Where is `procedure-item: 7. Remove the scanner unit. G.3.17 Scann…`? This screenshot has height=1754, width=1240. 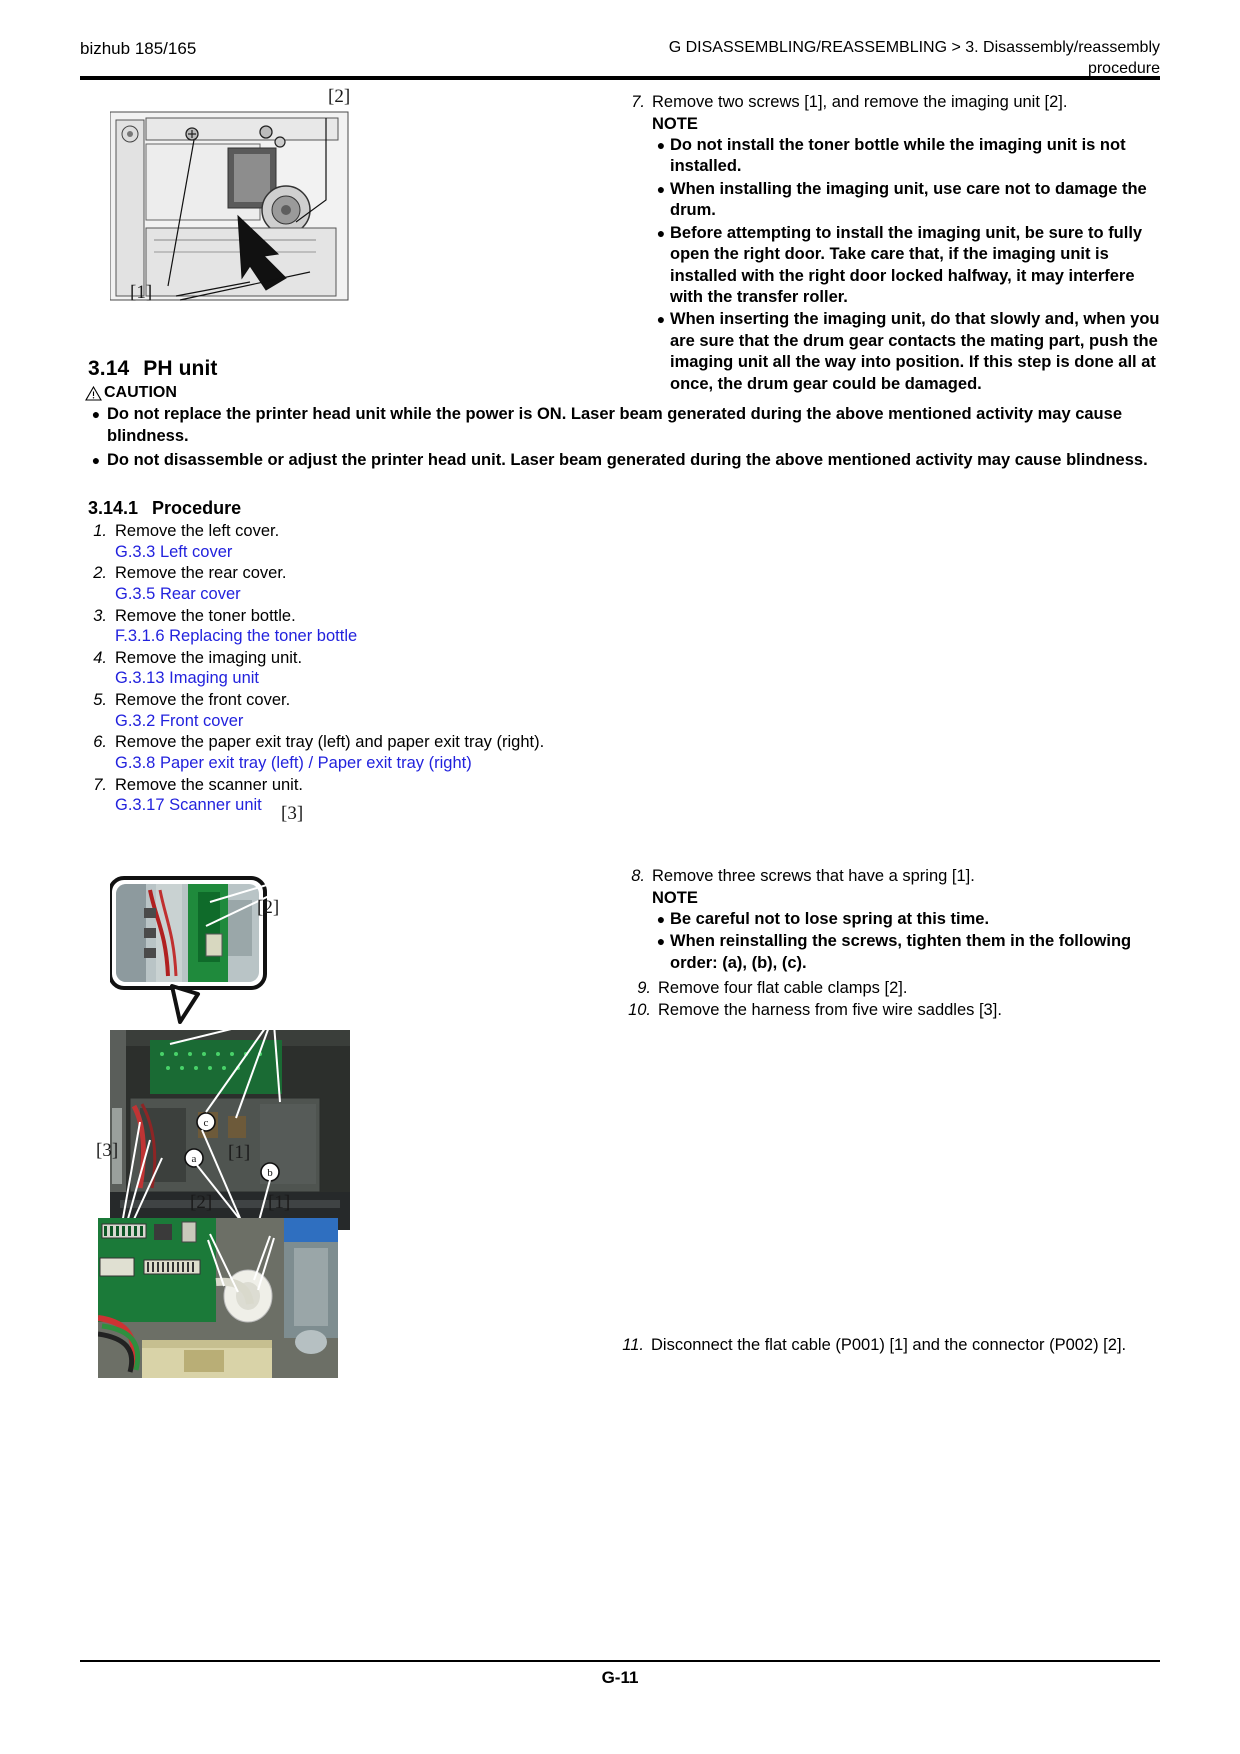
procedure-item: 7. Remove the scanner unit. G.3.17 Scann… is located at coordinates (325, 795).